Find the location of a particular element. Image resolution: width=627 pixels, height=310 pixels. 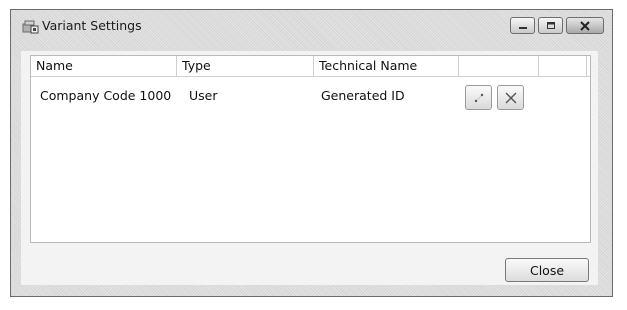

minimize-icon is located at coordinates (522, 27).